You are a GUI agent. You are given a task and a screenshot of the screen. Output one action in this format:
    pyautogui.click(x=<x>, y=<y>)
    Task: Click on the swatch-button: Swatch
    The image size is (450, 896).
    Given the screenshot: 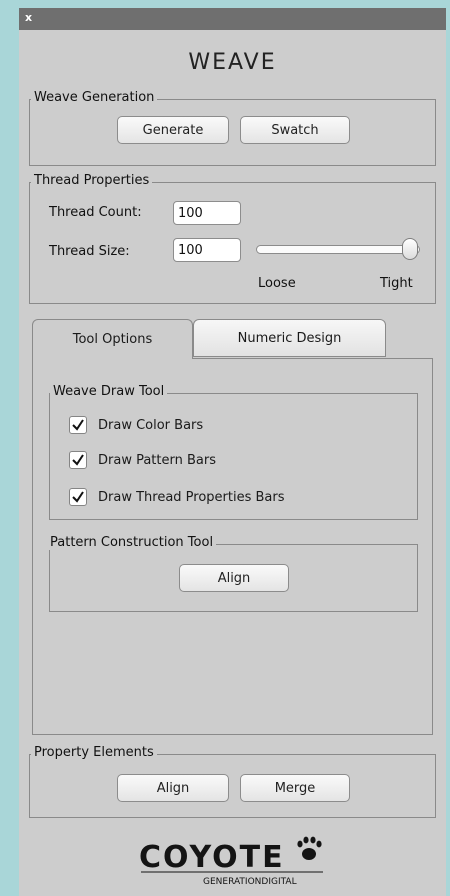 What is the action you would take?
    pyautogui.click(x=295, y=130)
    